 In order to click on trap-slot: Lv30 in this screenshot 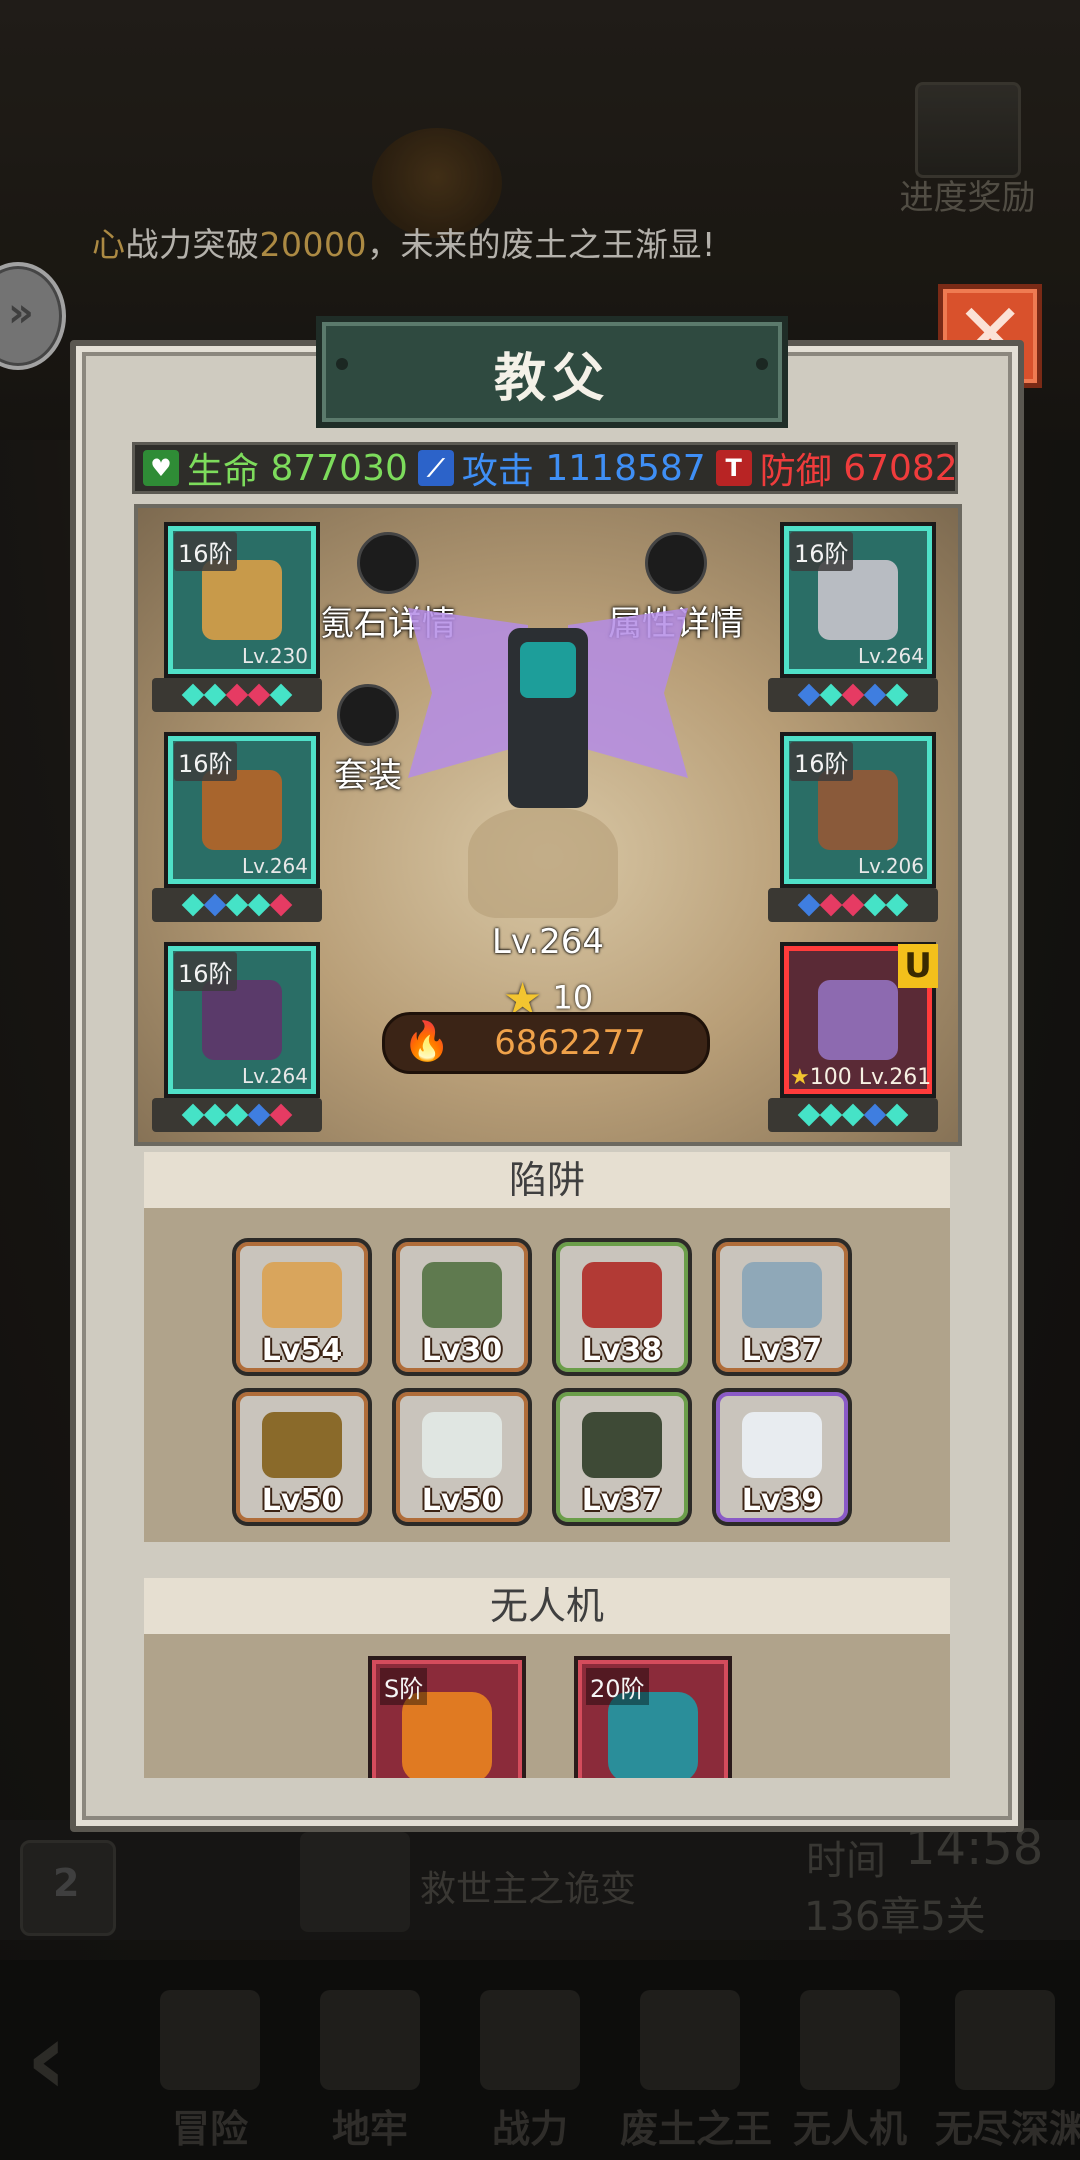, I will do `click(462, 1307)`.